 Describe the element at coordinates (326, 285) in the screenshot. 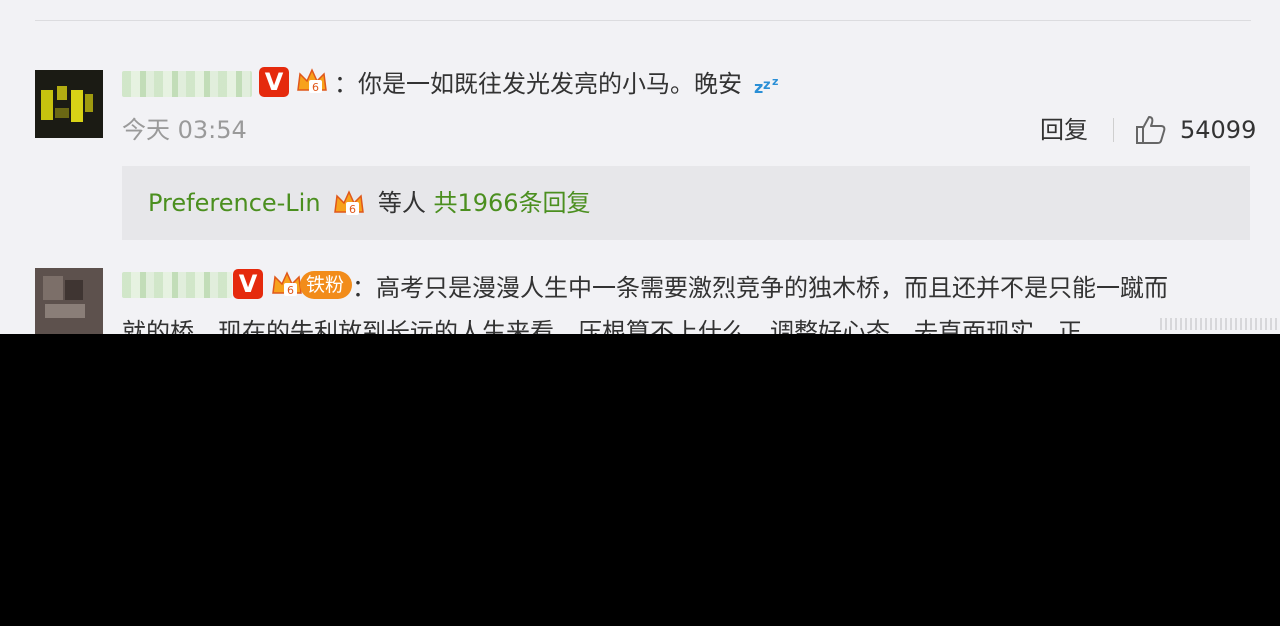

I see `fan-badge: 铁粉` at that location.